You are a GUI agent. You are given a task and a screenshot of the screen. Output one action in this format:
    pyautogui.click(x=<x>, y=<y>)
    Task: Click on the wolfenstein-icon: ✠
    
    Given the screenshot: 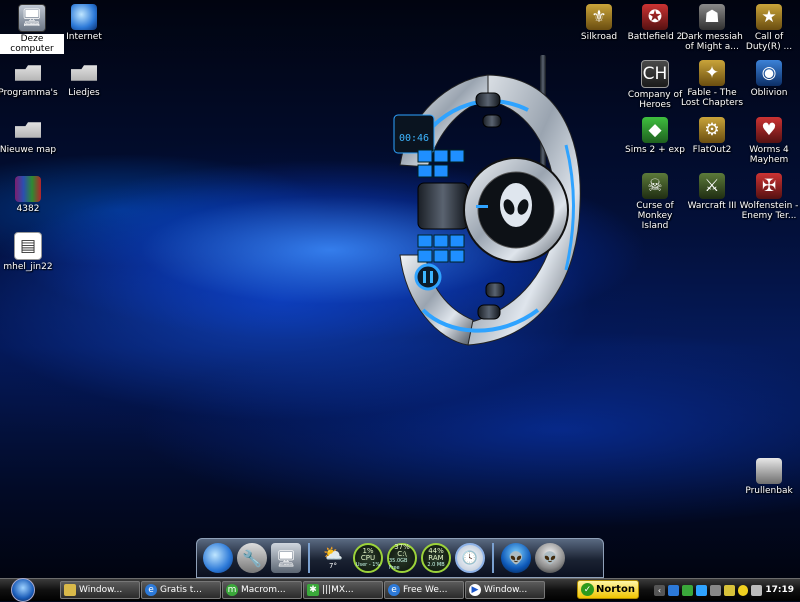 What is the action you would take?
    pyautogui.click(x=769, y=186)
    